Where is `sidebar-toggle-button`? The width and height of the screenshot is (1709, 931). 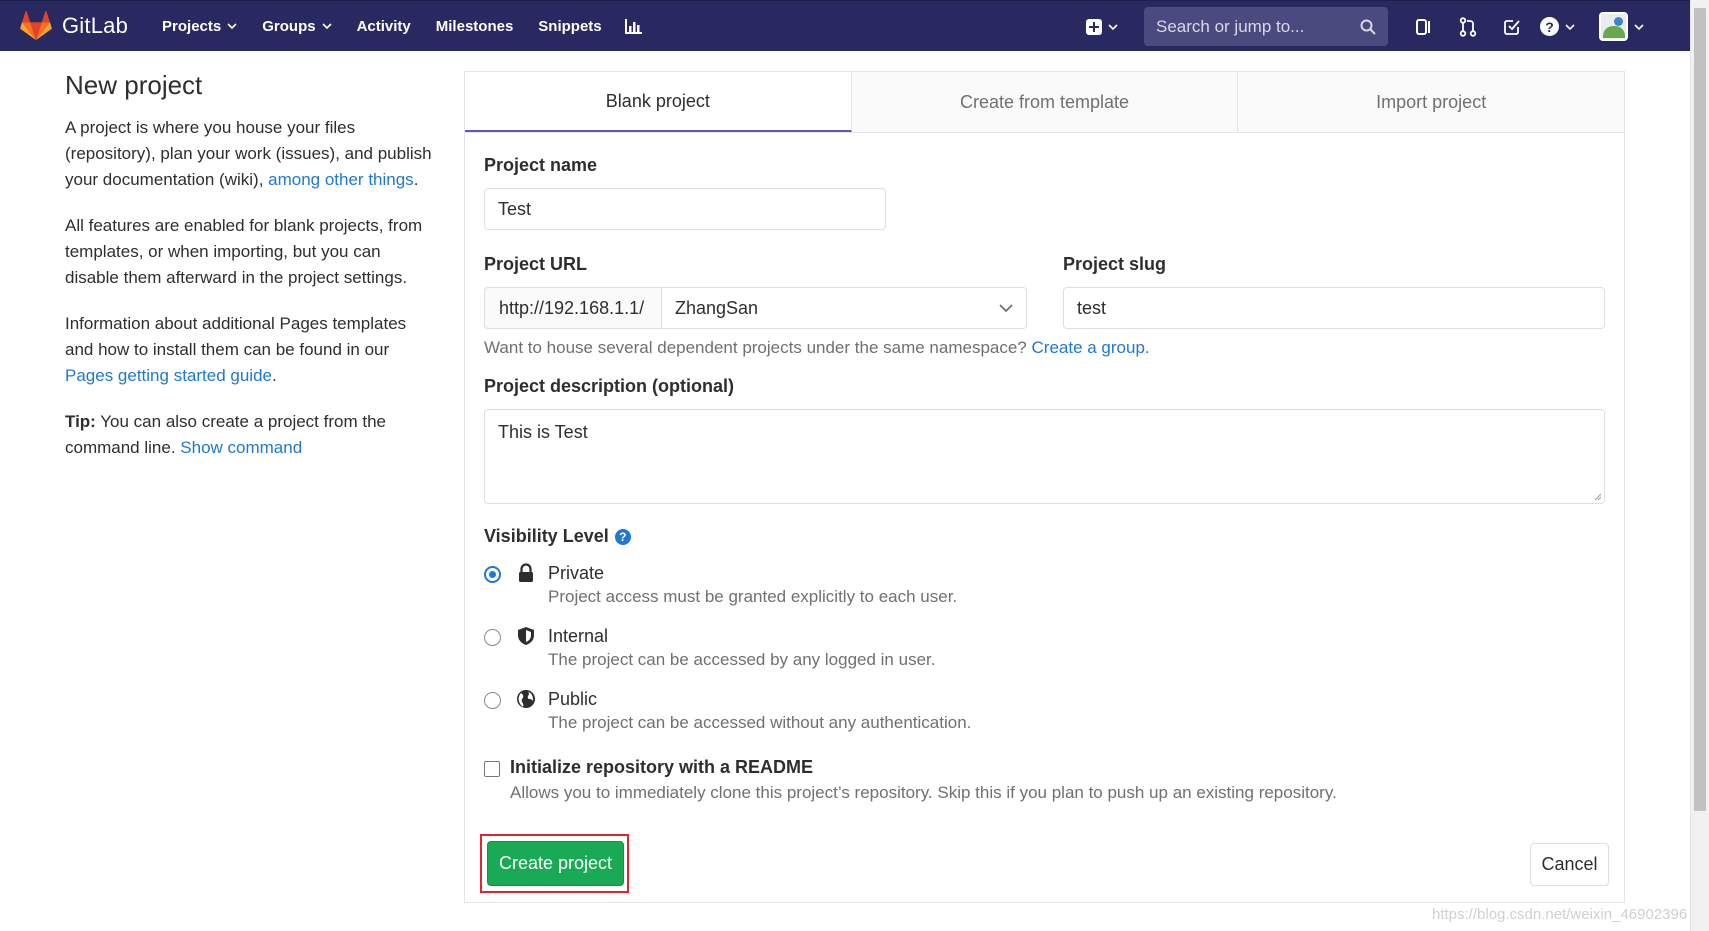 sidebar-toggle-button is located at coordinates (1424, 26).